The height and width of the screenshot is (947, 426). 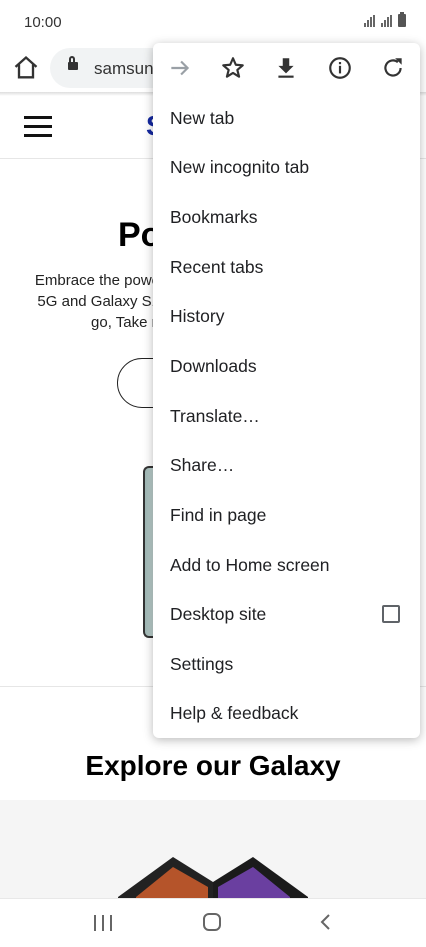 What do you see at coordinates (213, 765) in the screenshot?
I see `explore-title: Explore our Galaxy` at bounding box center [213, 765].